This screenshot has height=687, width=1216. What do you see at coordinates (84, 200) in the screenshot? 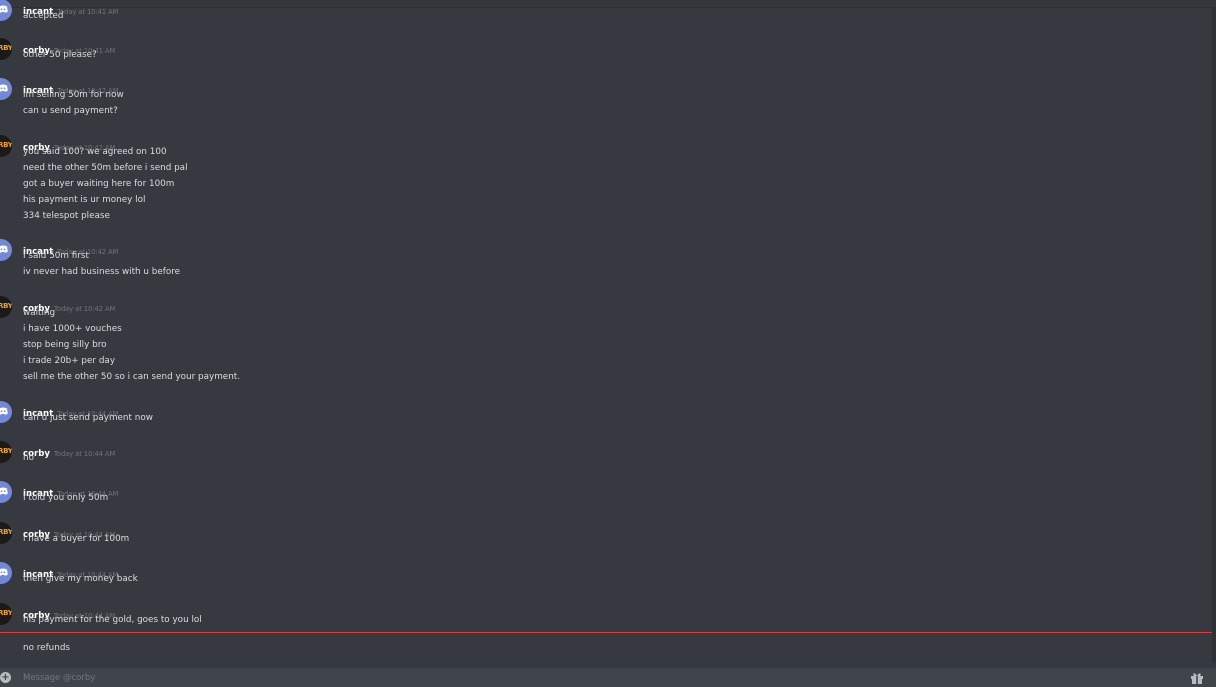
I see `message-text: his payment is ur money lol` at bounding box center [84, 200].